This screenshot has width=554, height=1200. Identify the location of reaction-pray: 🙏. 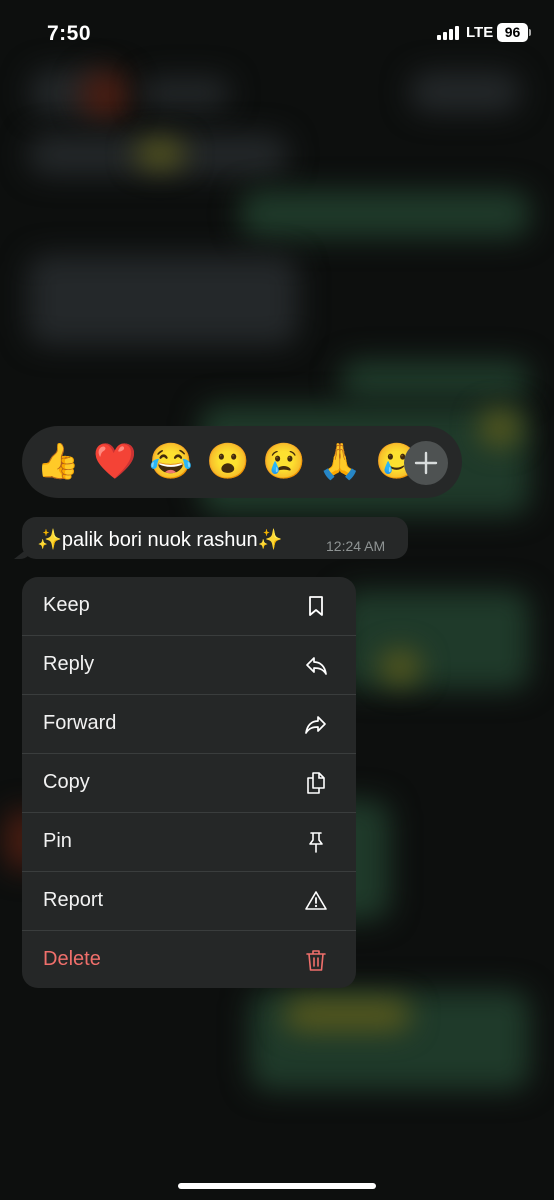
(340, 462).